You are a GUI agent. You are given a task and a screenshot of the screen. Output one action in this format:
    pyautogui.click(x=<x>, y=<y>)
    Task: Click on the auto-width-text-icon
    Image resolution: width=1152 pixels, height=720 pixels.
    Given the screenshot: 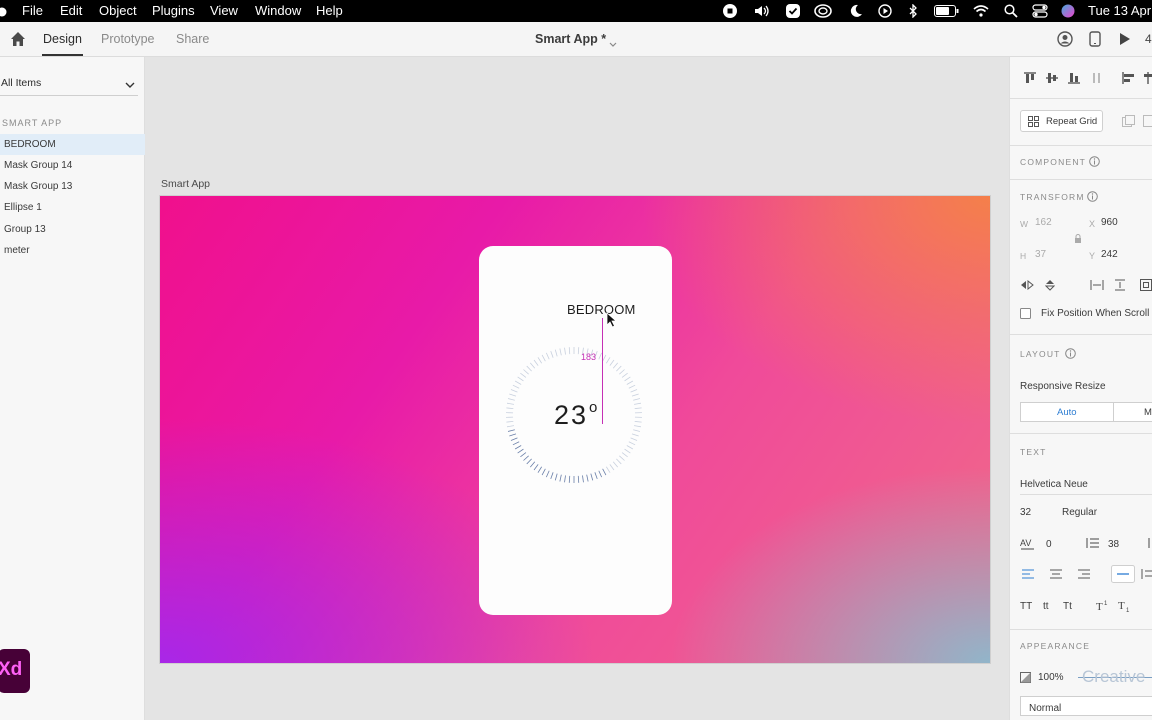 What is the action you would take?
    pyautogui.click(x=1123, y=575)
    